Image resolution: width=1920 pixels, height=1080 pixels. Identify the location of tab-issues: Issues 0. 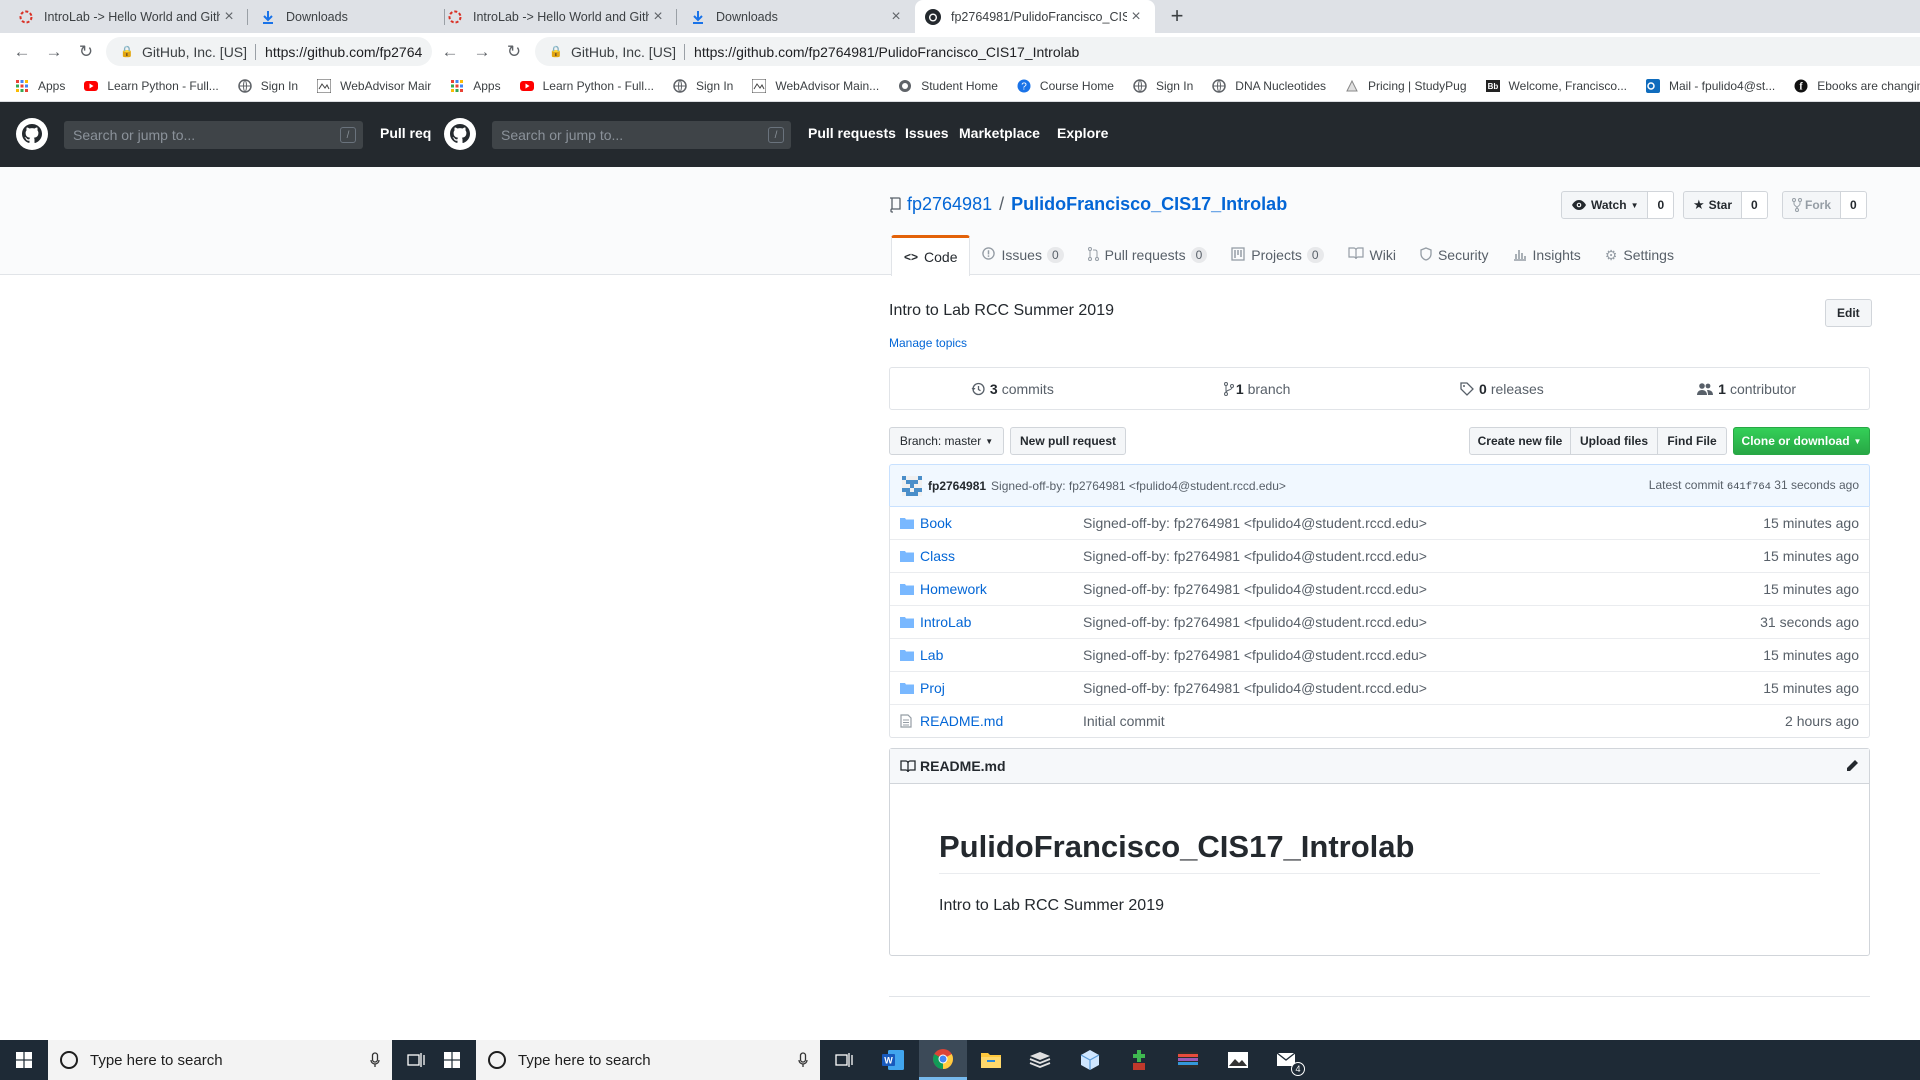
(1022, 255).